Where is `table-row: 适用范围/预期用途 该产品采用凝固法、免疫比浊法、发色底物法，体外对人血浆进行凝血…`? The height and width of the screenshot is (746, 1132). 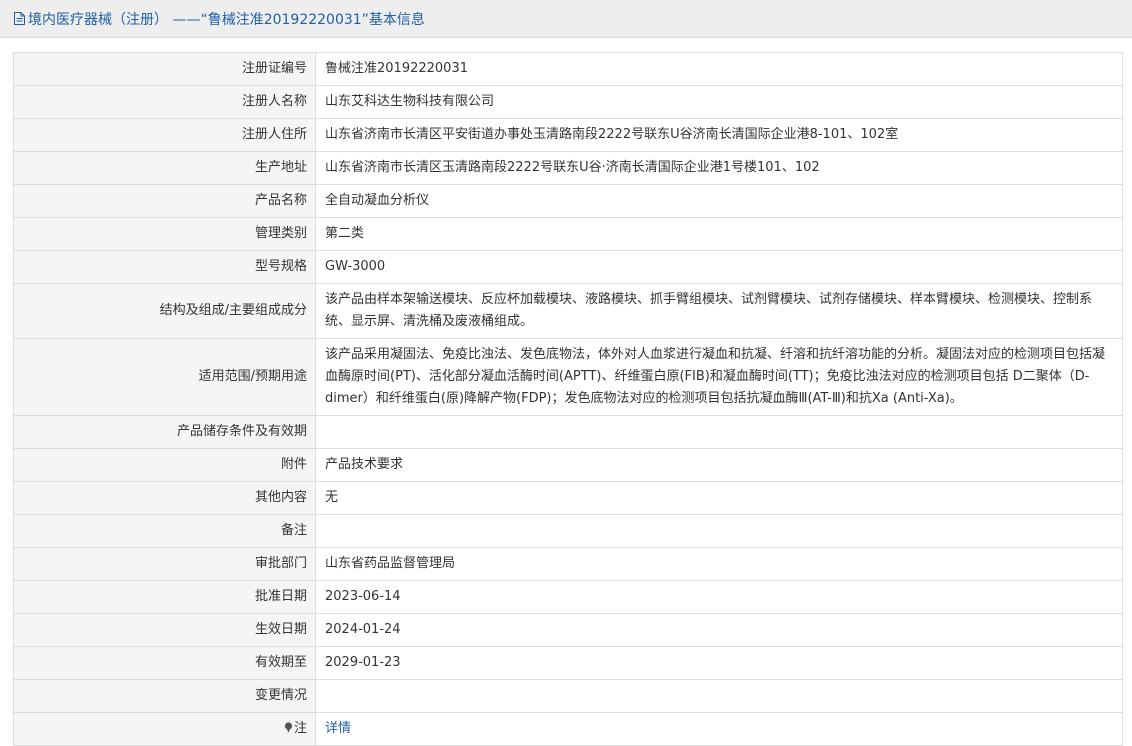
table-row: 适用范围/预期用途 该产品采用凝固法、免疫比浊法、发色底物法，体外对人血浆进行凝血… is located at coordinates (568, 377).